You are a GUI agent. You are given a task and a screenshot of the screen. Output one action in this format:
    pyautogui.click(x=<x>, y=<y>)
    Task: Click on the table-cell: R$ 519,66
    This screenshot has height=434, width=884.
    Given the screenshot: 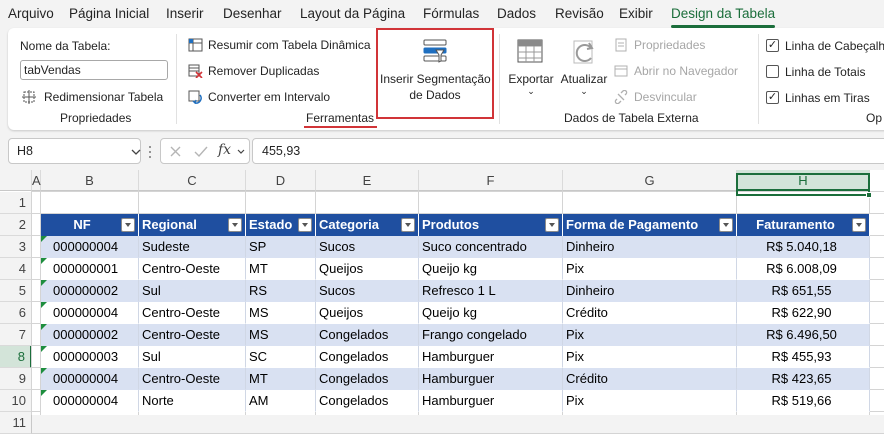 What is the action you would take?
    pyautogui.click(x=803, y=401)
    